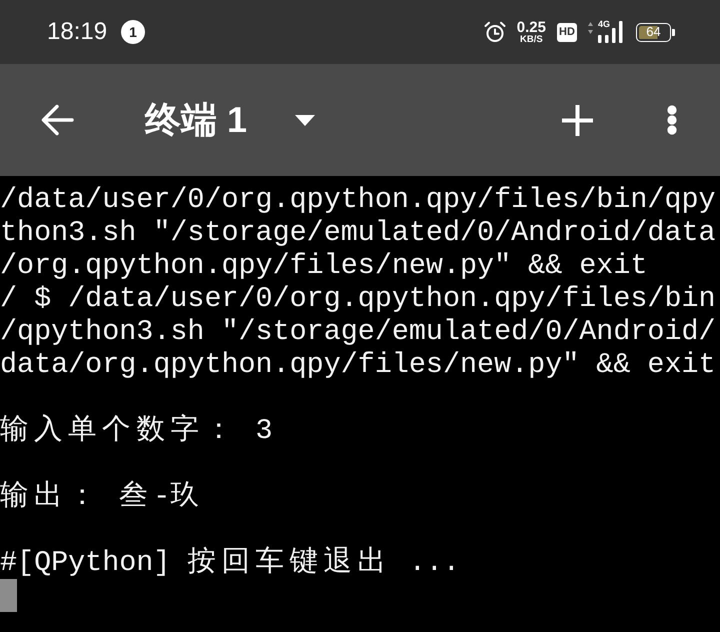 The image size is (720, 632). Describe the element at coordinates (655, 32) in the screenshot. I see `battery-indicator: 64` at that location.